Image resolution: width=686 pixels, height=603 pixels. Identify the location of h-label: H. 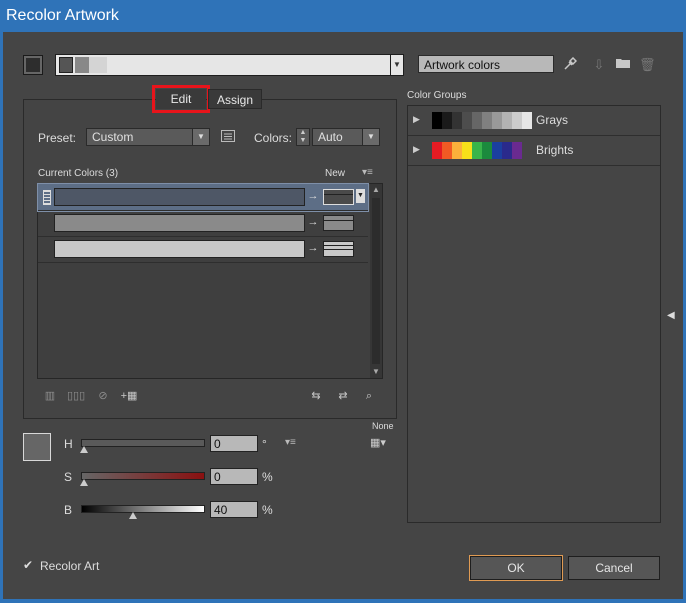
(68, 444).